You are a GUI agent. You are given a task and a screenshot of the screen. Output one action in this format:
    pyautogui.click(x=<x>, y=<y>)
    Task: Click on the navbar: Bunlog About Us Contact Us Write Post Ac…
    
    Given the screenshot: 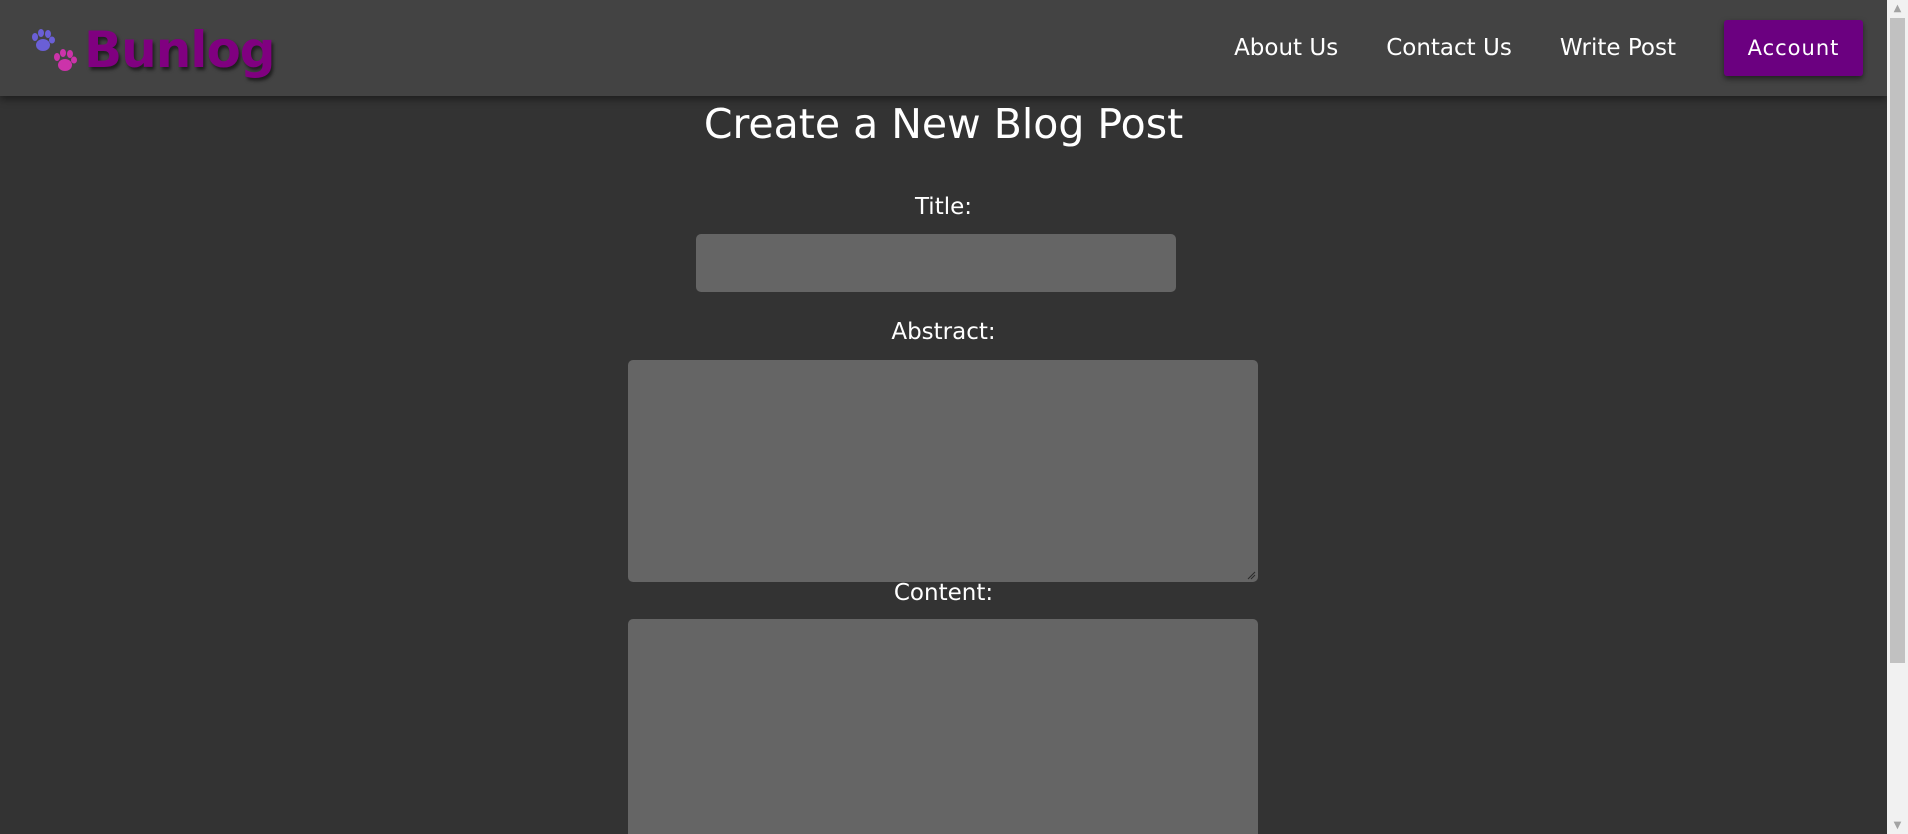 What is the action you would take?
    pyautogui.click(x=943, y=48)
    